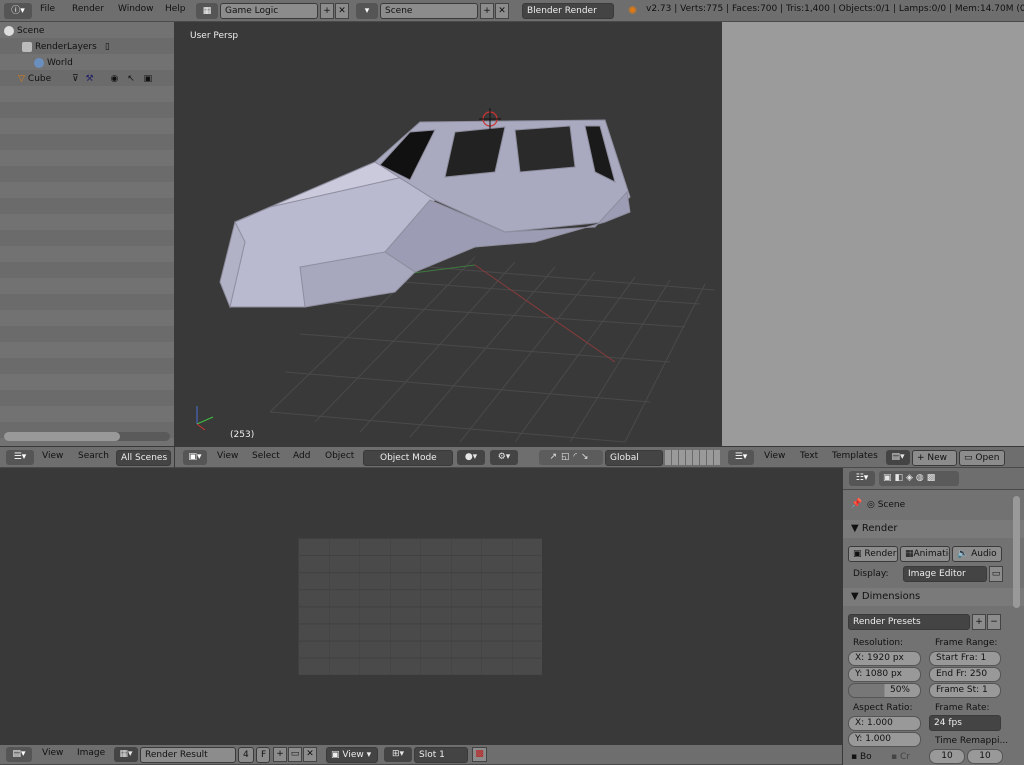  Describe the element at coordinates (996, 574) in the screenshot. I see `display-lock-icon: ▭` at that location.